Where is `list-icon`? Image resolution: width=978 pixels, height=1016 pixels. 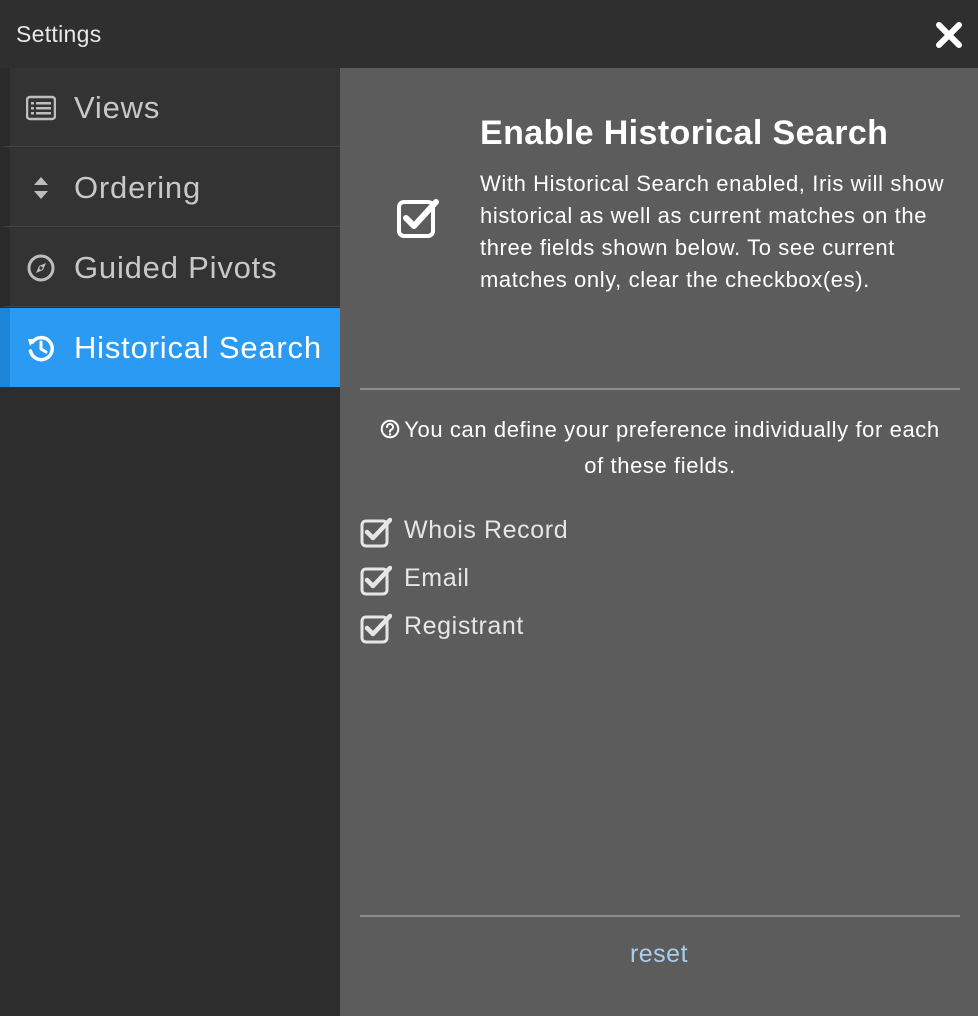 list-icon is located at coordinates (41, 108).